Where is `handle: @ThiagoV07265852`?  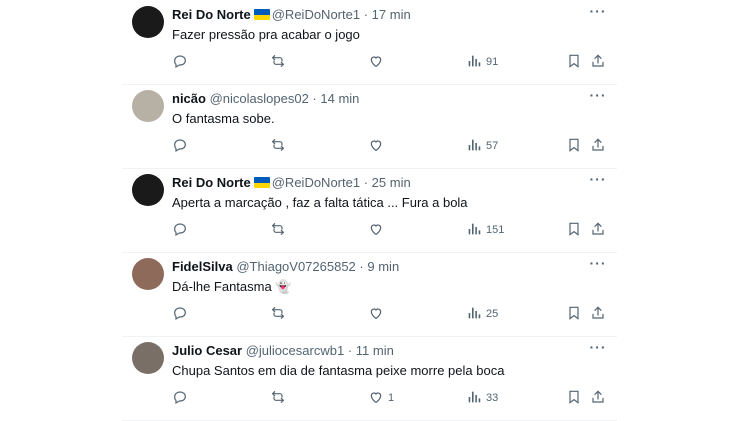 handle: @ThiagoV07265852 is located at coordinates (295, 266).